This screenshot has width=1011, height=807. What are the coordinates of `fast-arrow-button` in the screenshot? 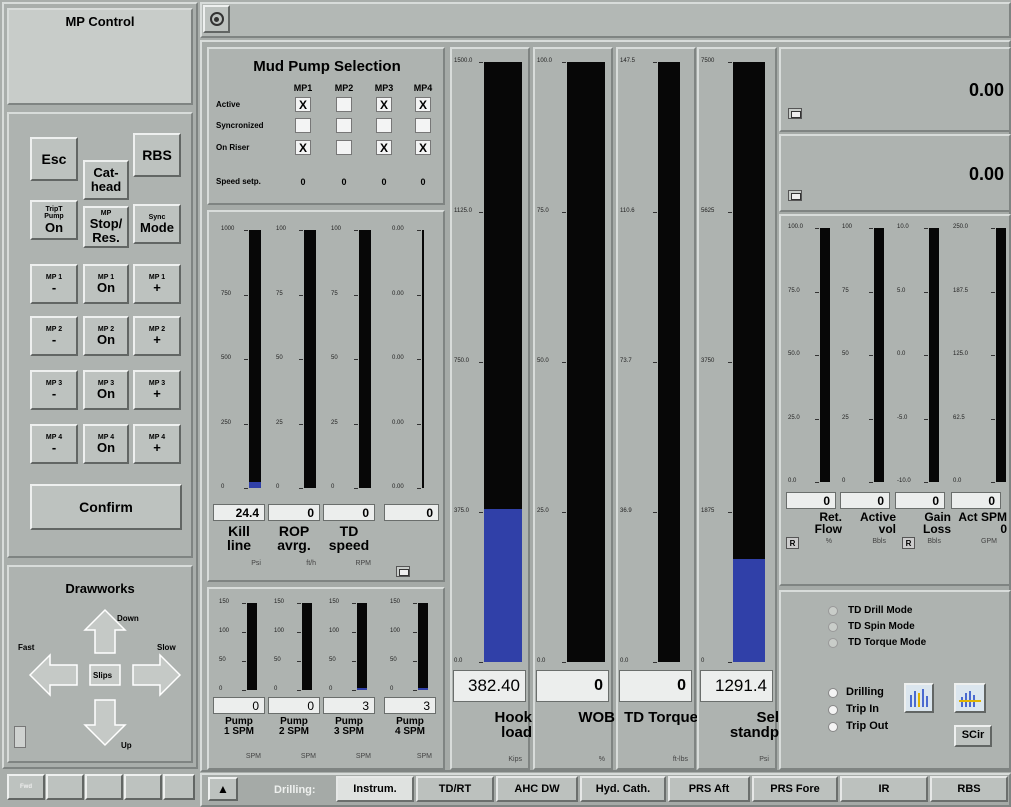 It's located at (53, 675).